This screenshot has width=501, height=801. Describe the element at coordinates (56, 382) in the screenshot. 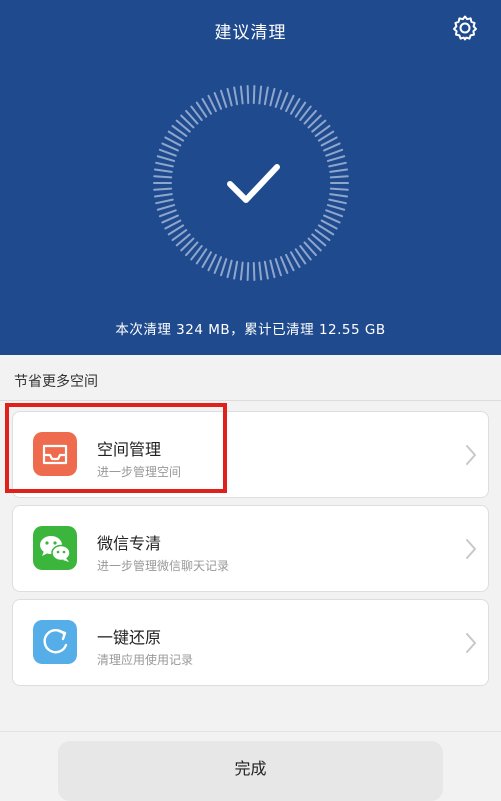

I see `section-label: 节省更多空间` at that location.